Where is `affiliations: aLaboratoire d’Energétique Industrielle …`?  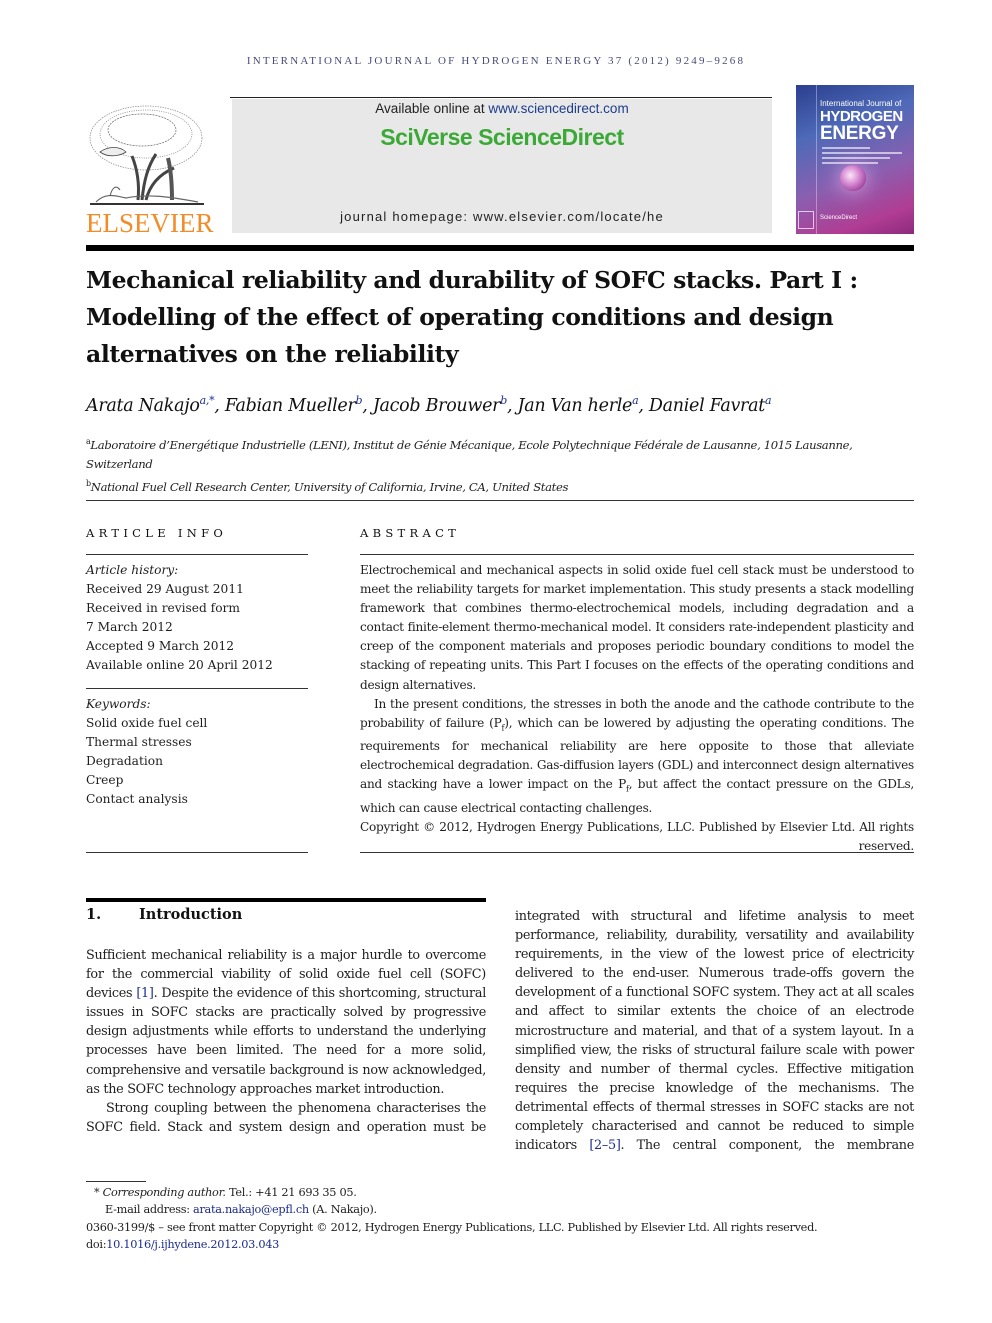 affiliations: aLaboratoire d’Energétique Industrielle … is located at coordinates (500, 464).